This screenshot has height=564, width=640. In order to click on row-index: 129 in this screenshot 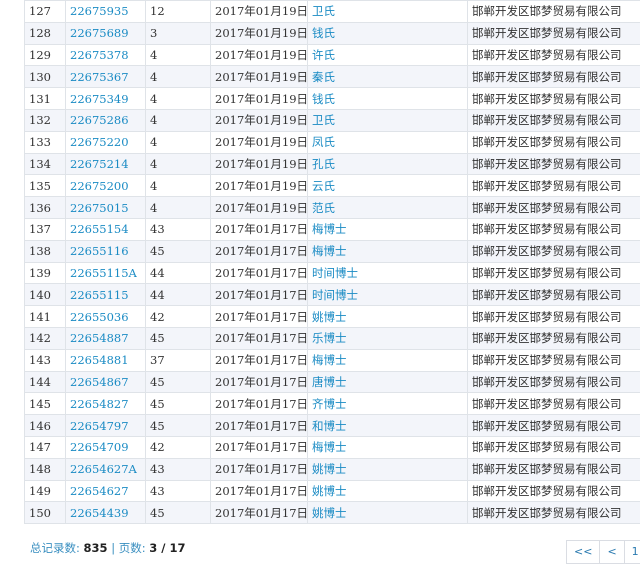, I will do `click(40, 55)`.